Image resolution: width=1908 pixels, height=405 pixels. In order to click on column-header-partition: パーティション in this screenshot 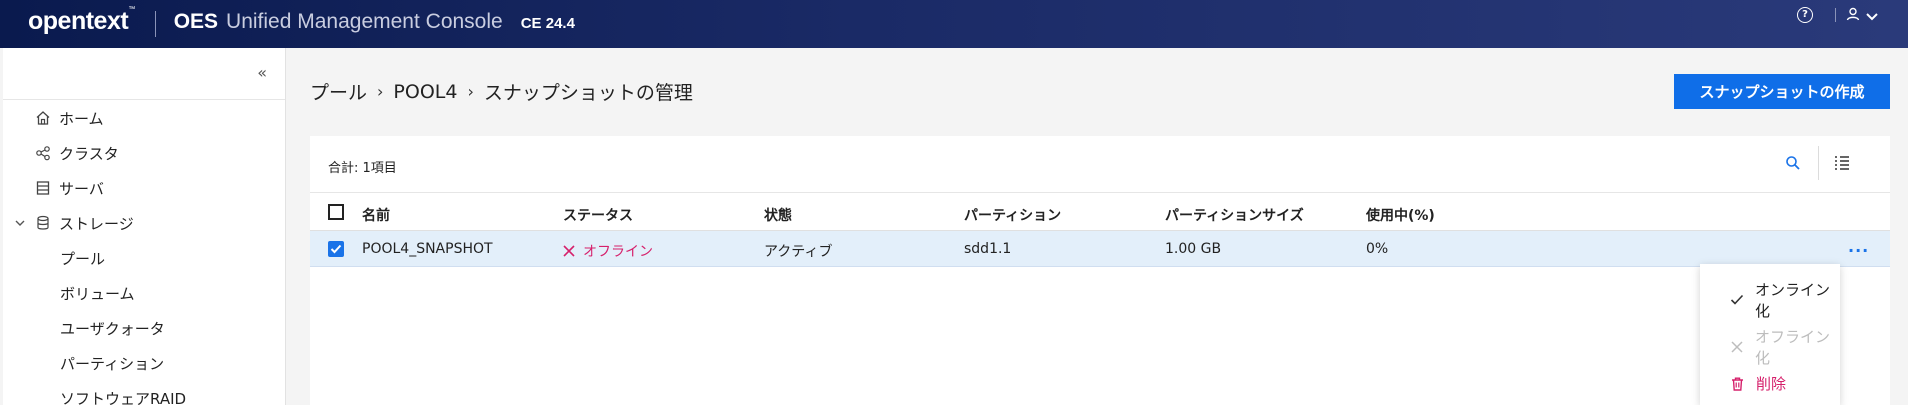, I will do `click(1012, 215)`.